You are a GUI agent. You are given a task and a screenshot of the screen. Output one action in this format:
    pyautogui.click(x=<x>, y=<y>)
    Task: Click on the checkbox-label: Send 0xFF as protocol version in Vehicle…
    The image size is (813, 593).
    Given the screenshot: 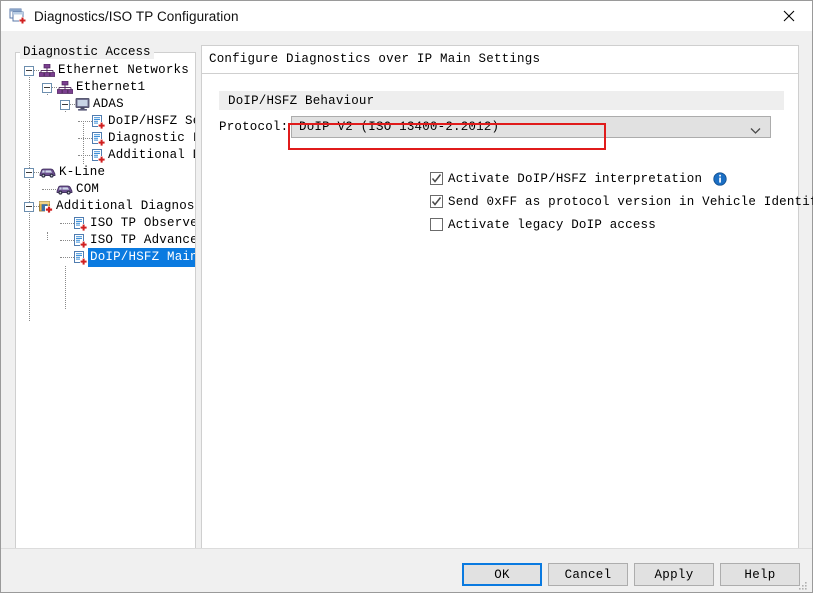 What is the action you would take?
    pyautogui.click(x=630, y=201)
    